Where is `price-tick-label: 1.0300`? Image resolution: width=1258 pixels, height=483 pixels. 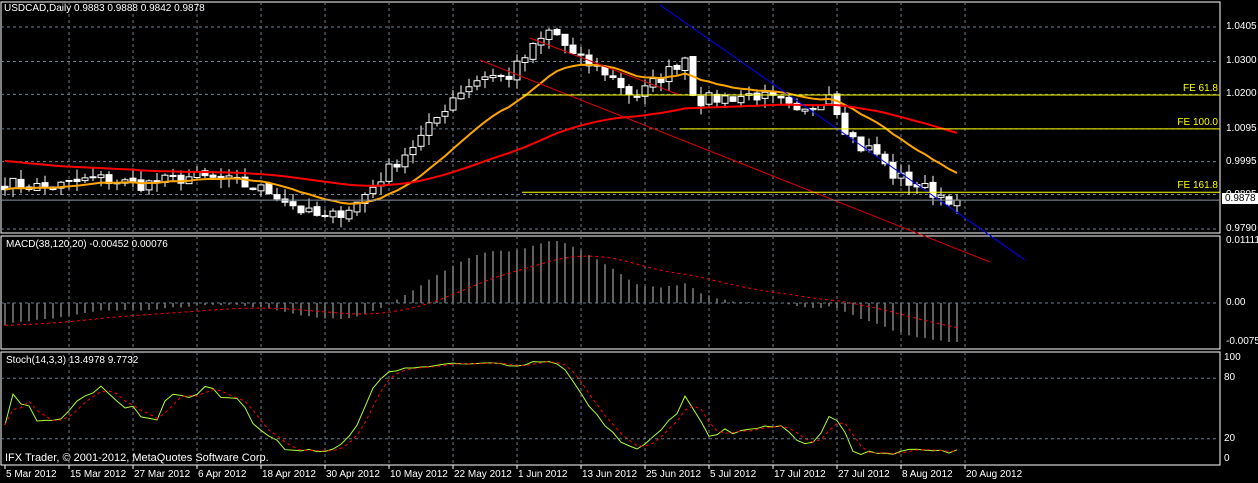 price-tick-label: 1.0300 is located at coordinates (1241, 61).